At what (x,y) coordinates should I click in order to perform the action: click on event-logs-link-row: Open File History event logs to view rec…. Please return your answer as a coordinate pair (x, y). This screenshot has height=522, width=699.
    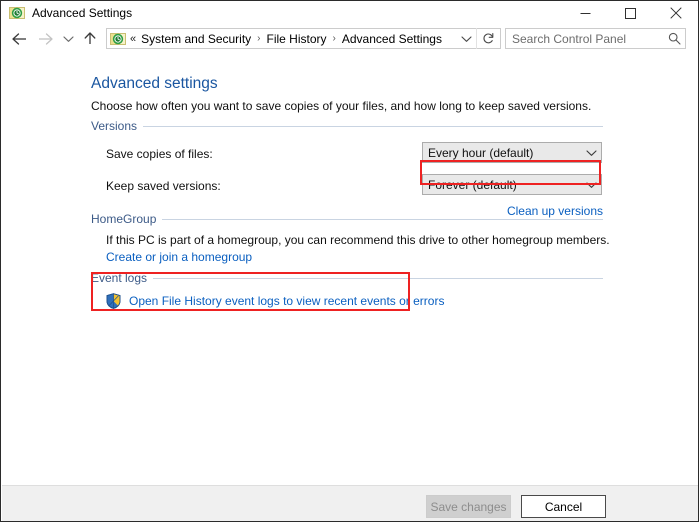
    Looking at the image, I should click on (354, 301).